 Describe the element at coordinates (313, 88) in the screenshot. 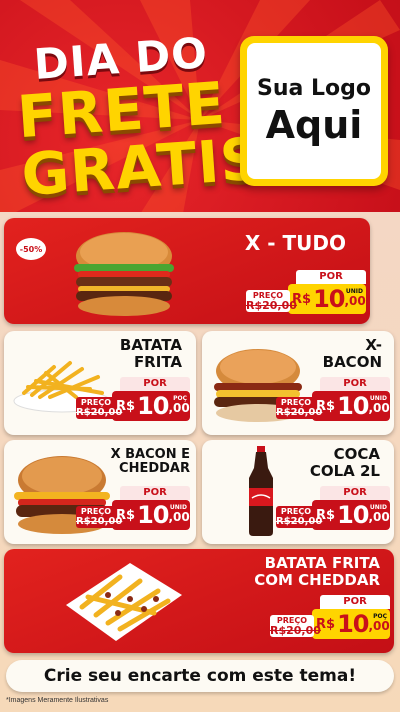

I see `logo-text-line-1: Sua Logo` at that location.